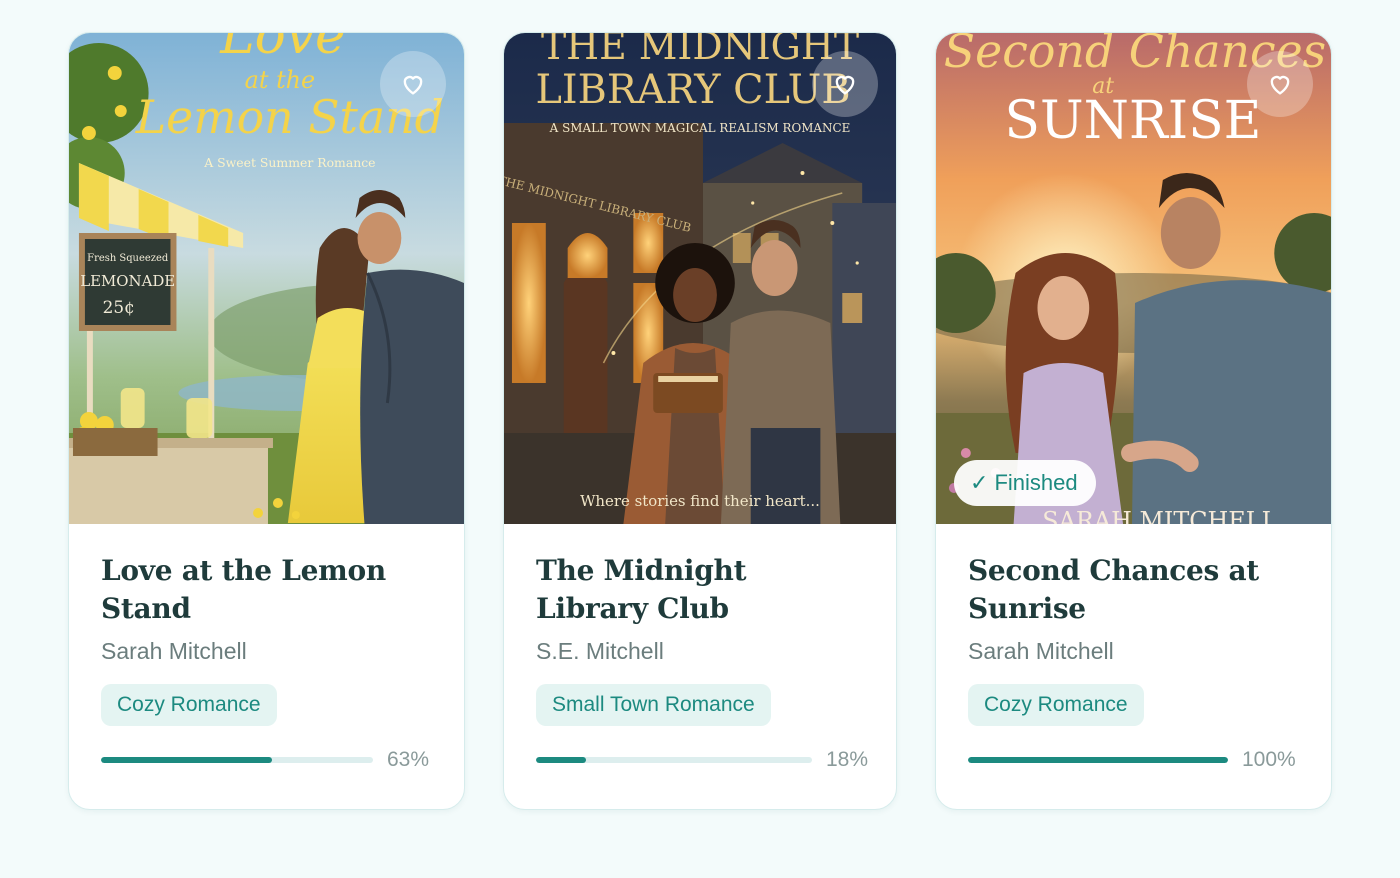  What do you see at coordinates (119, 307) in the screenshot?
I see `svg-text: 25¢` at bounding box center [119, 307].